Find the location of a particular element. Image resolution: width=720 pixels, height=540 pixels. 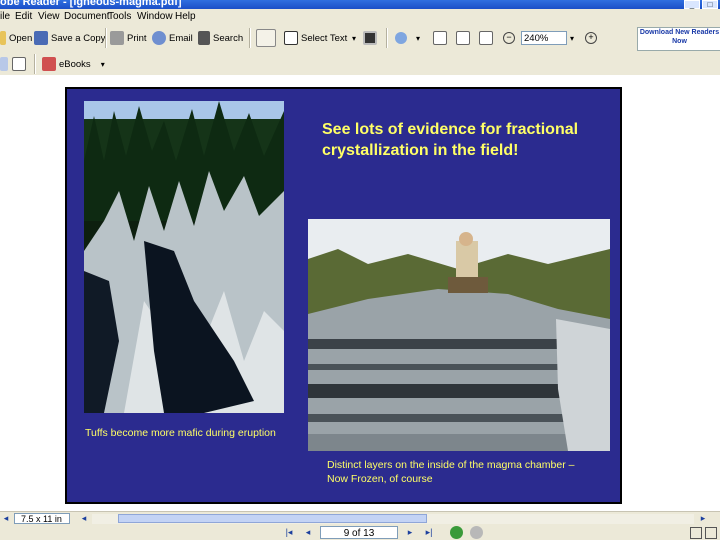

maximize-button: □ is located at coordinates (710, 4).